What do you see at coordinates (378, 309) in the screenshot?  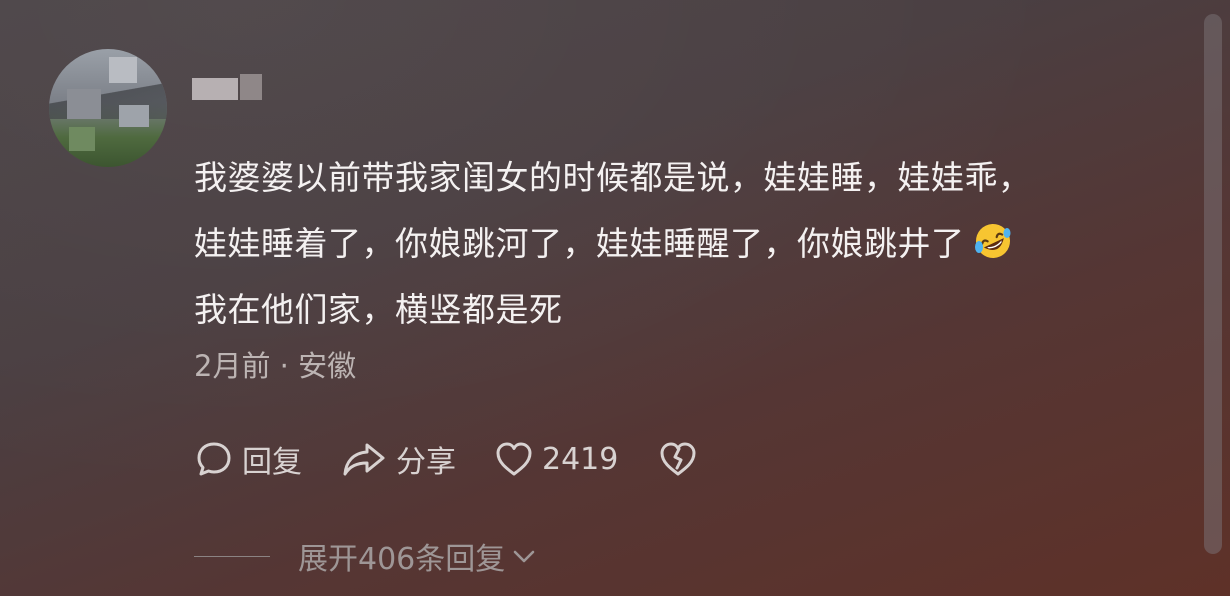 I see `comment-line-3: 我在他们家，横竖都是死` at bounding box center [378, 309].